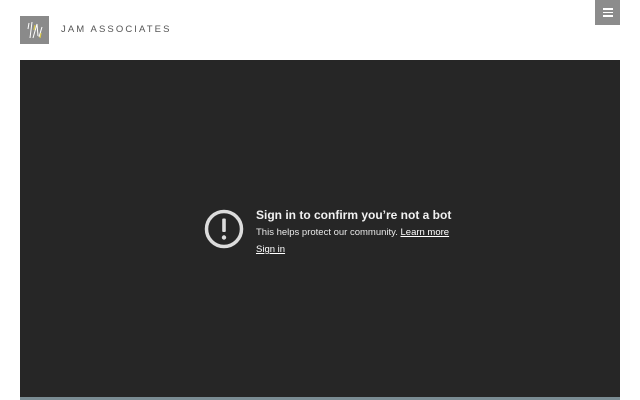  I want to click on sign-in-link: Sign in, so click(270, 250).